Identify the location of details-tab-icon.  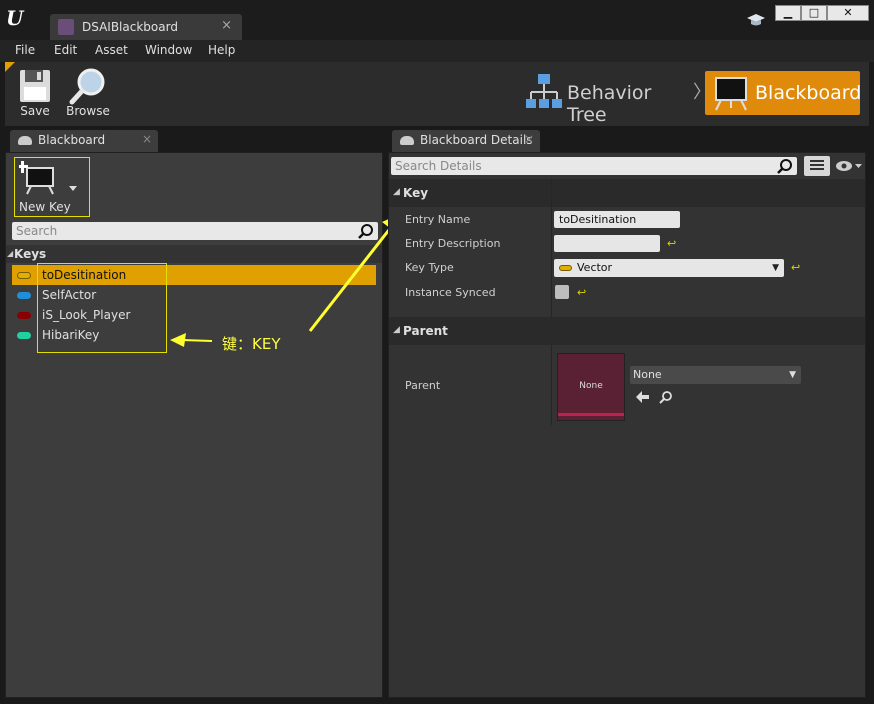
(407, 140).